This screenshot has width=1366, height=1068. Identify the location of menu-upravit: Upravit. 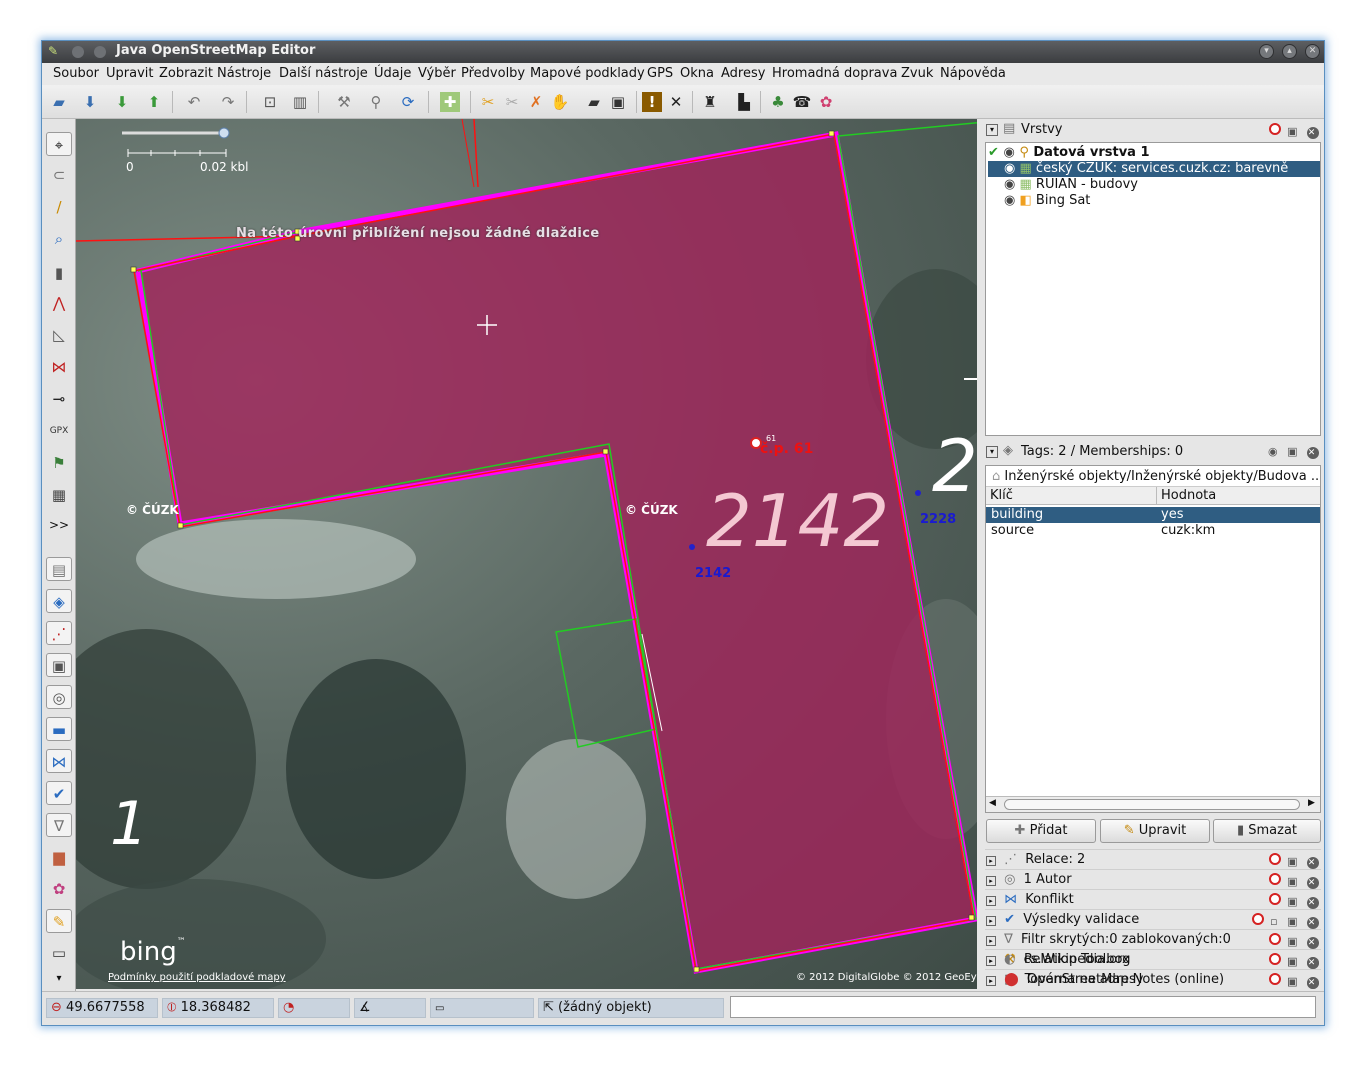
(129, 73).